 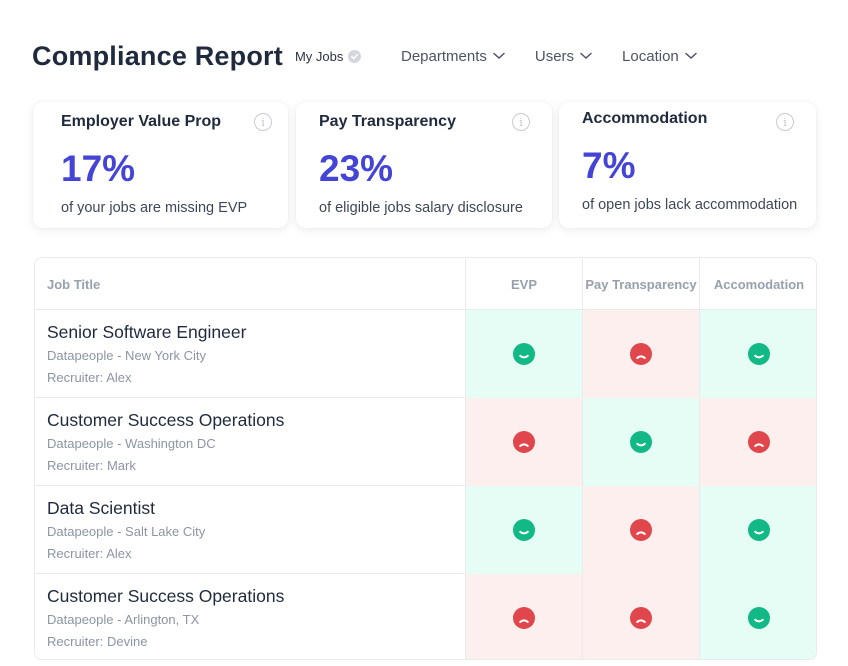 I want to click on card-title: Employer Value Prop, so click(x=141, y=121).